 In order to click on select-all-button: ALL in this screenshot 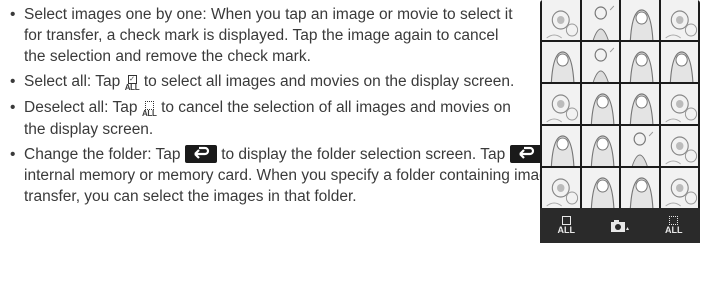, I will do `click(566, 225)`.